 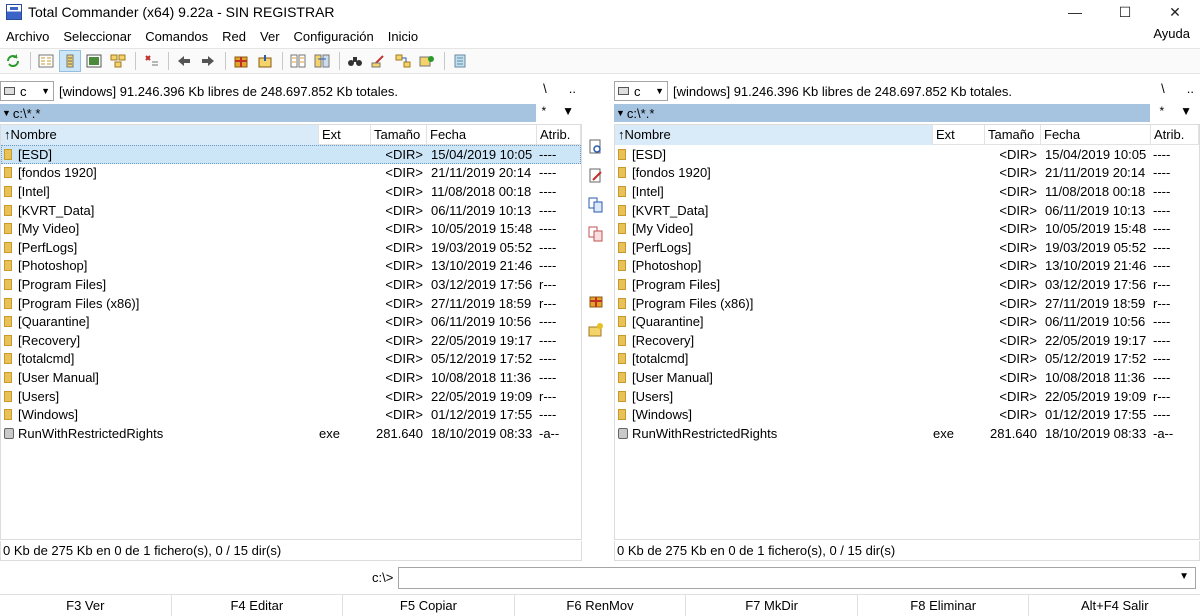 What do you see at coordinates (27, 91) in the screenshot?
I see `left-drive-select: c ▼` at bounding box center [27, 91].